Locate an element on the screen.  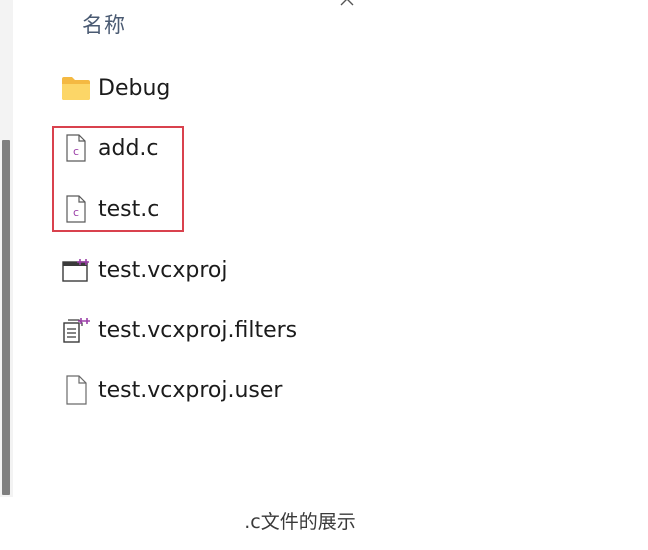
close-icon is located at coordinates (347, 3).